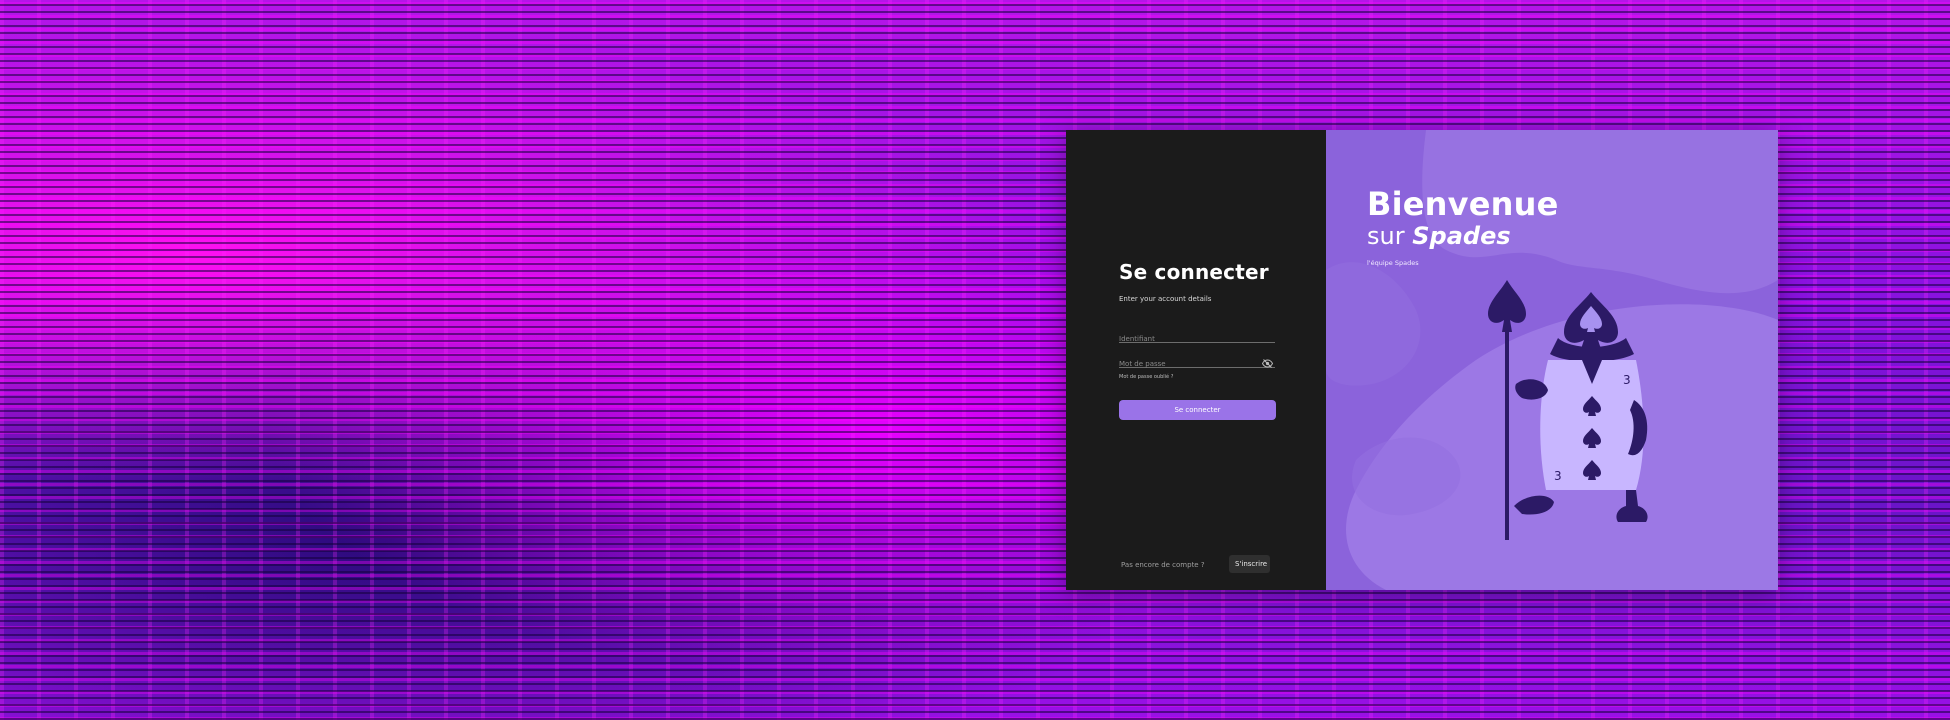  Describe the element at coordinates (1463, 204) in the screenshot. I see `welcome-heading: Bienvenue` at that location.